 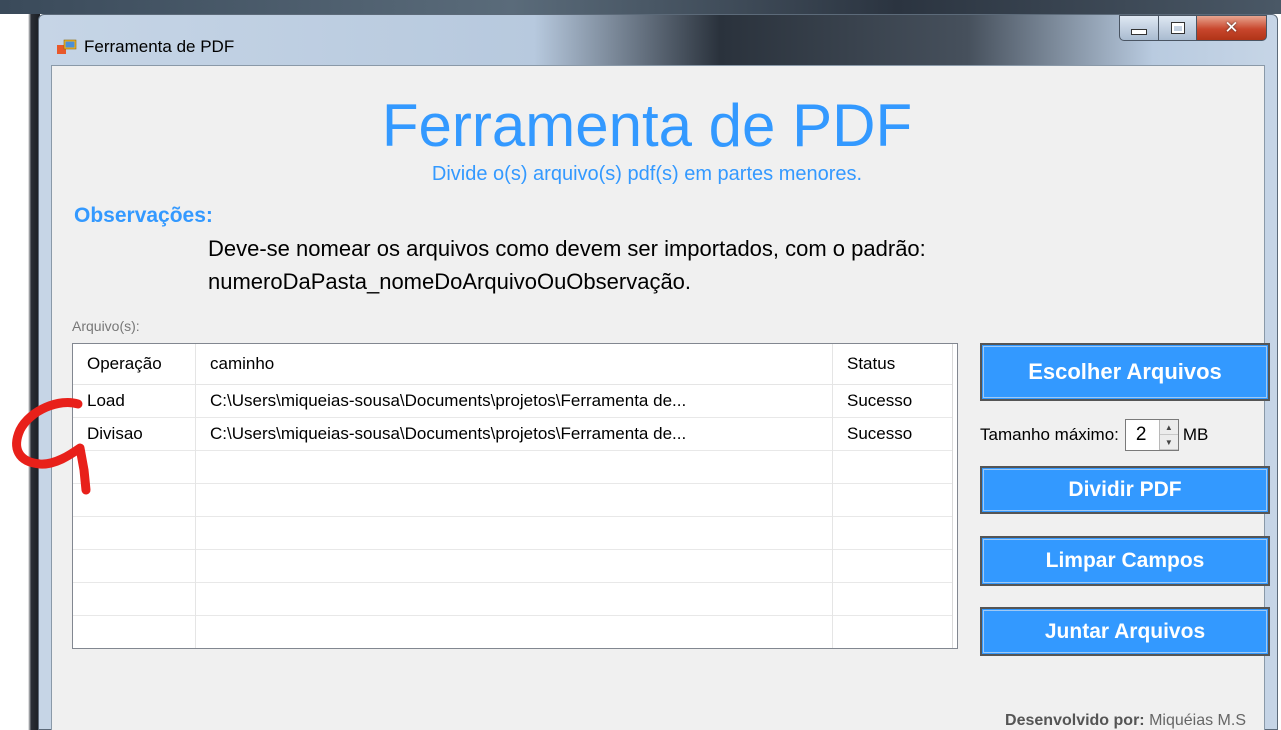 What do you see at coordinates (134, 433) in the screenshot?
I see `cell-operacao: Divisao` at bounding box center [134, 433].